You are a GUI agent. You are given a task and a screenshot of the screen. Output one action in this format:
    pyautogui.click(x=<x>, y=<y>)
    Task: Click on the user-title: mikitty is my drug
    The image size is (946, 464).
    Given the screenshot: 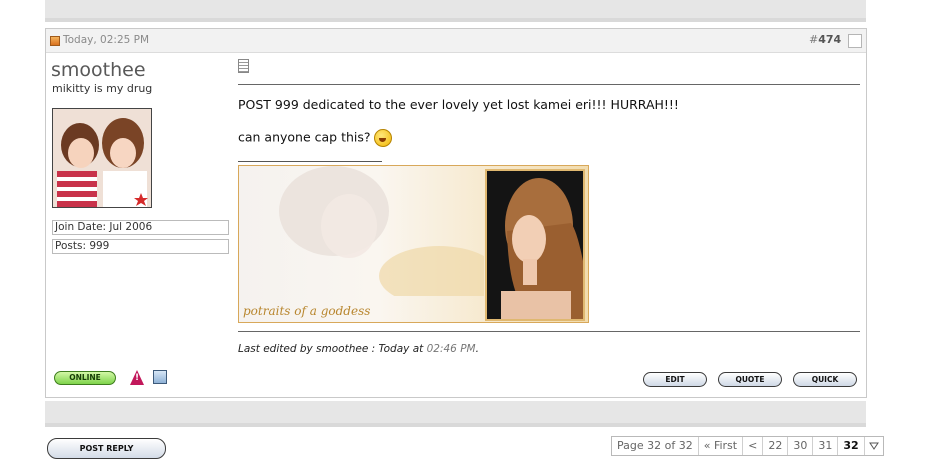 What is the action you would take?
    pyautogui.click(x=102, y=88)
    